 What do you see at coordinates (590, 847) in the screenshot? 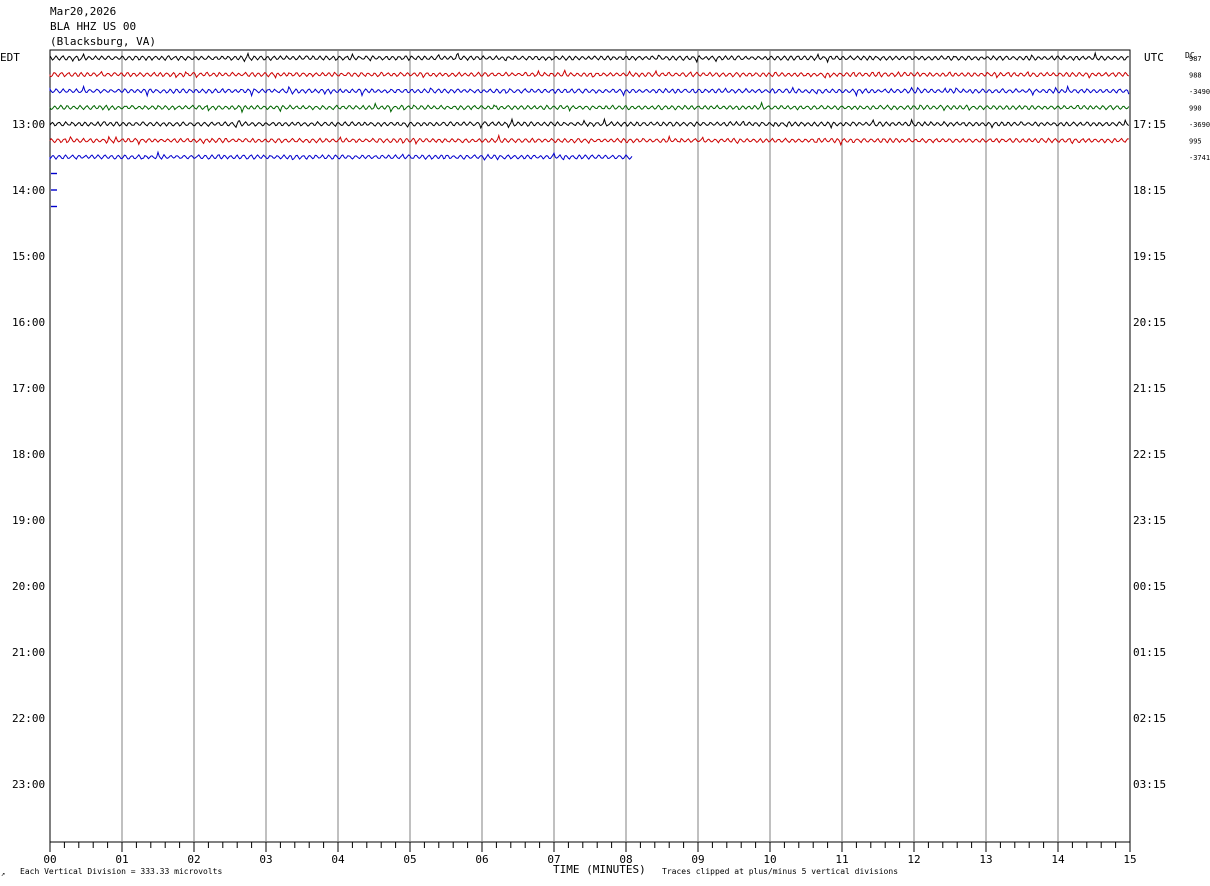
I see `x-axis-ticks` at bounding box center [590, 847].